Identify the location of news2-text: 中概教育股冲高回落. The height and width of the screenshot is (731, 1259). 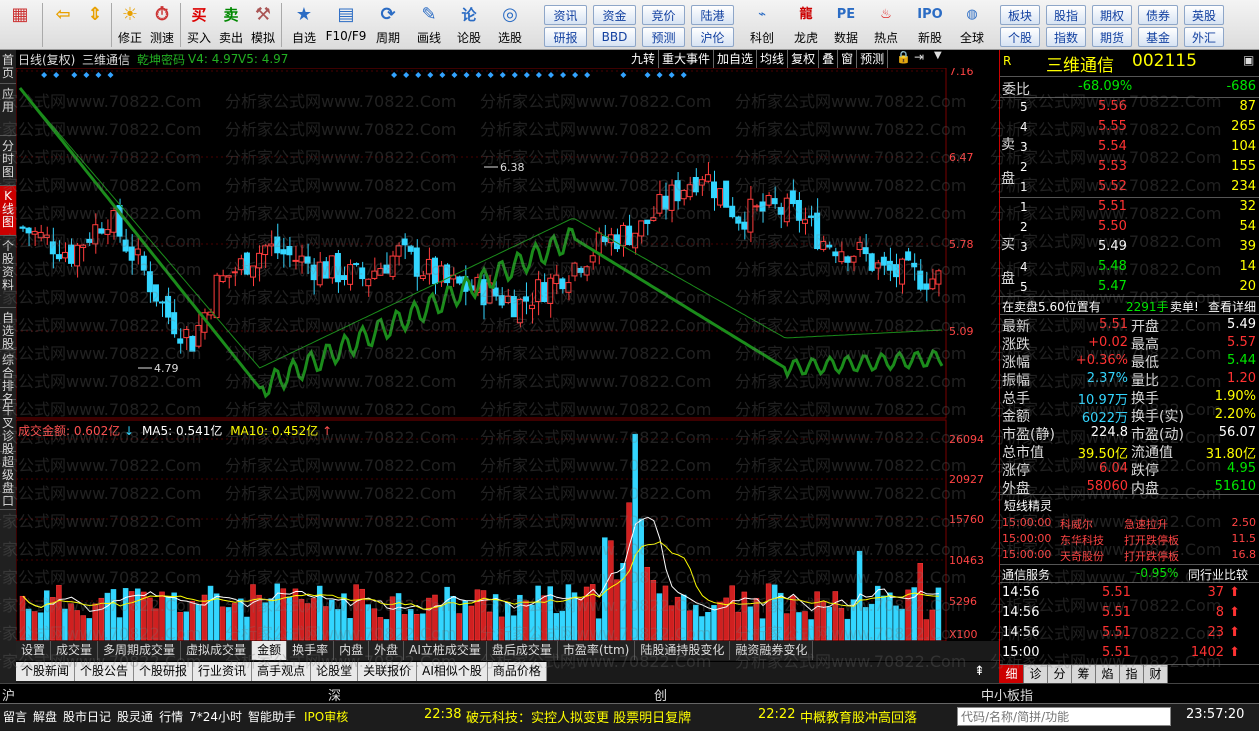
(858, 716).